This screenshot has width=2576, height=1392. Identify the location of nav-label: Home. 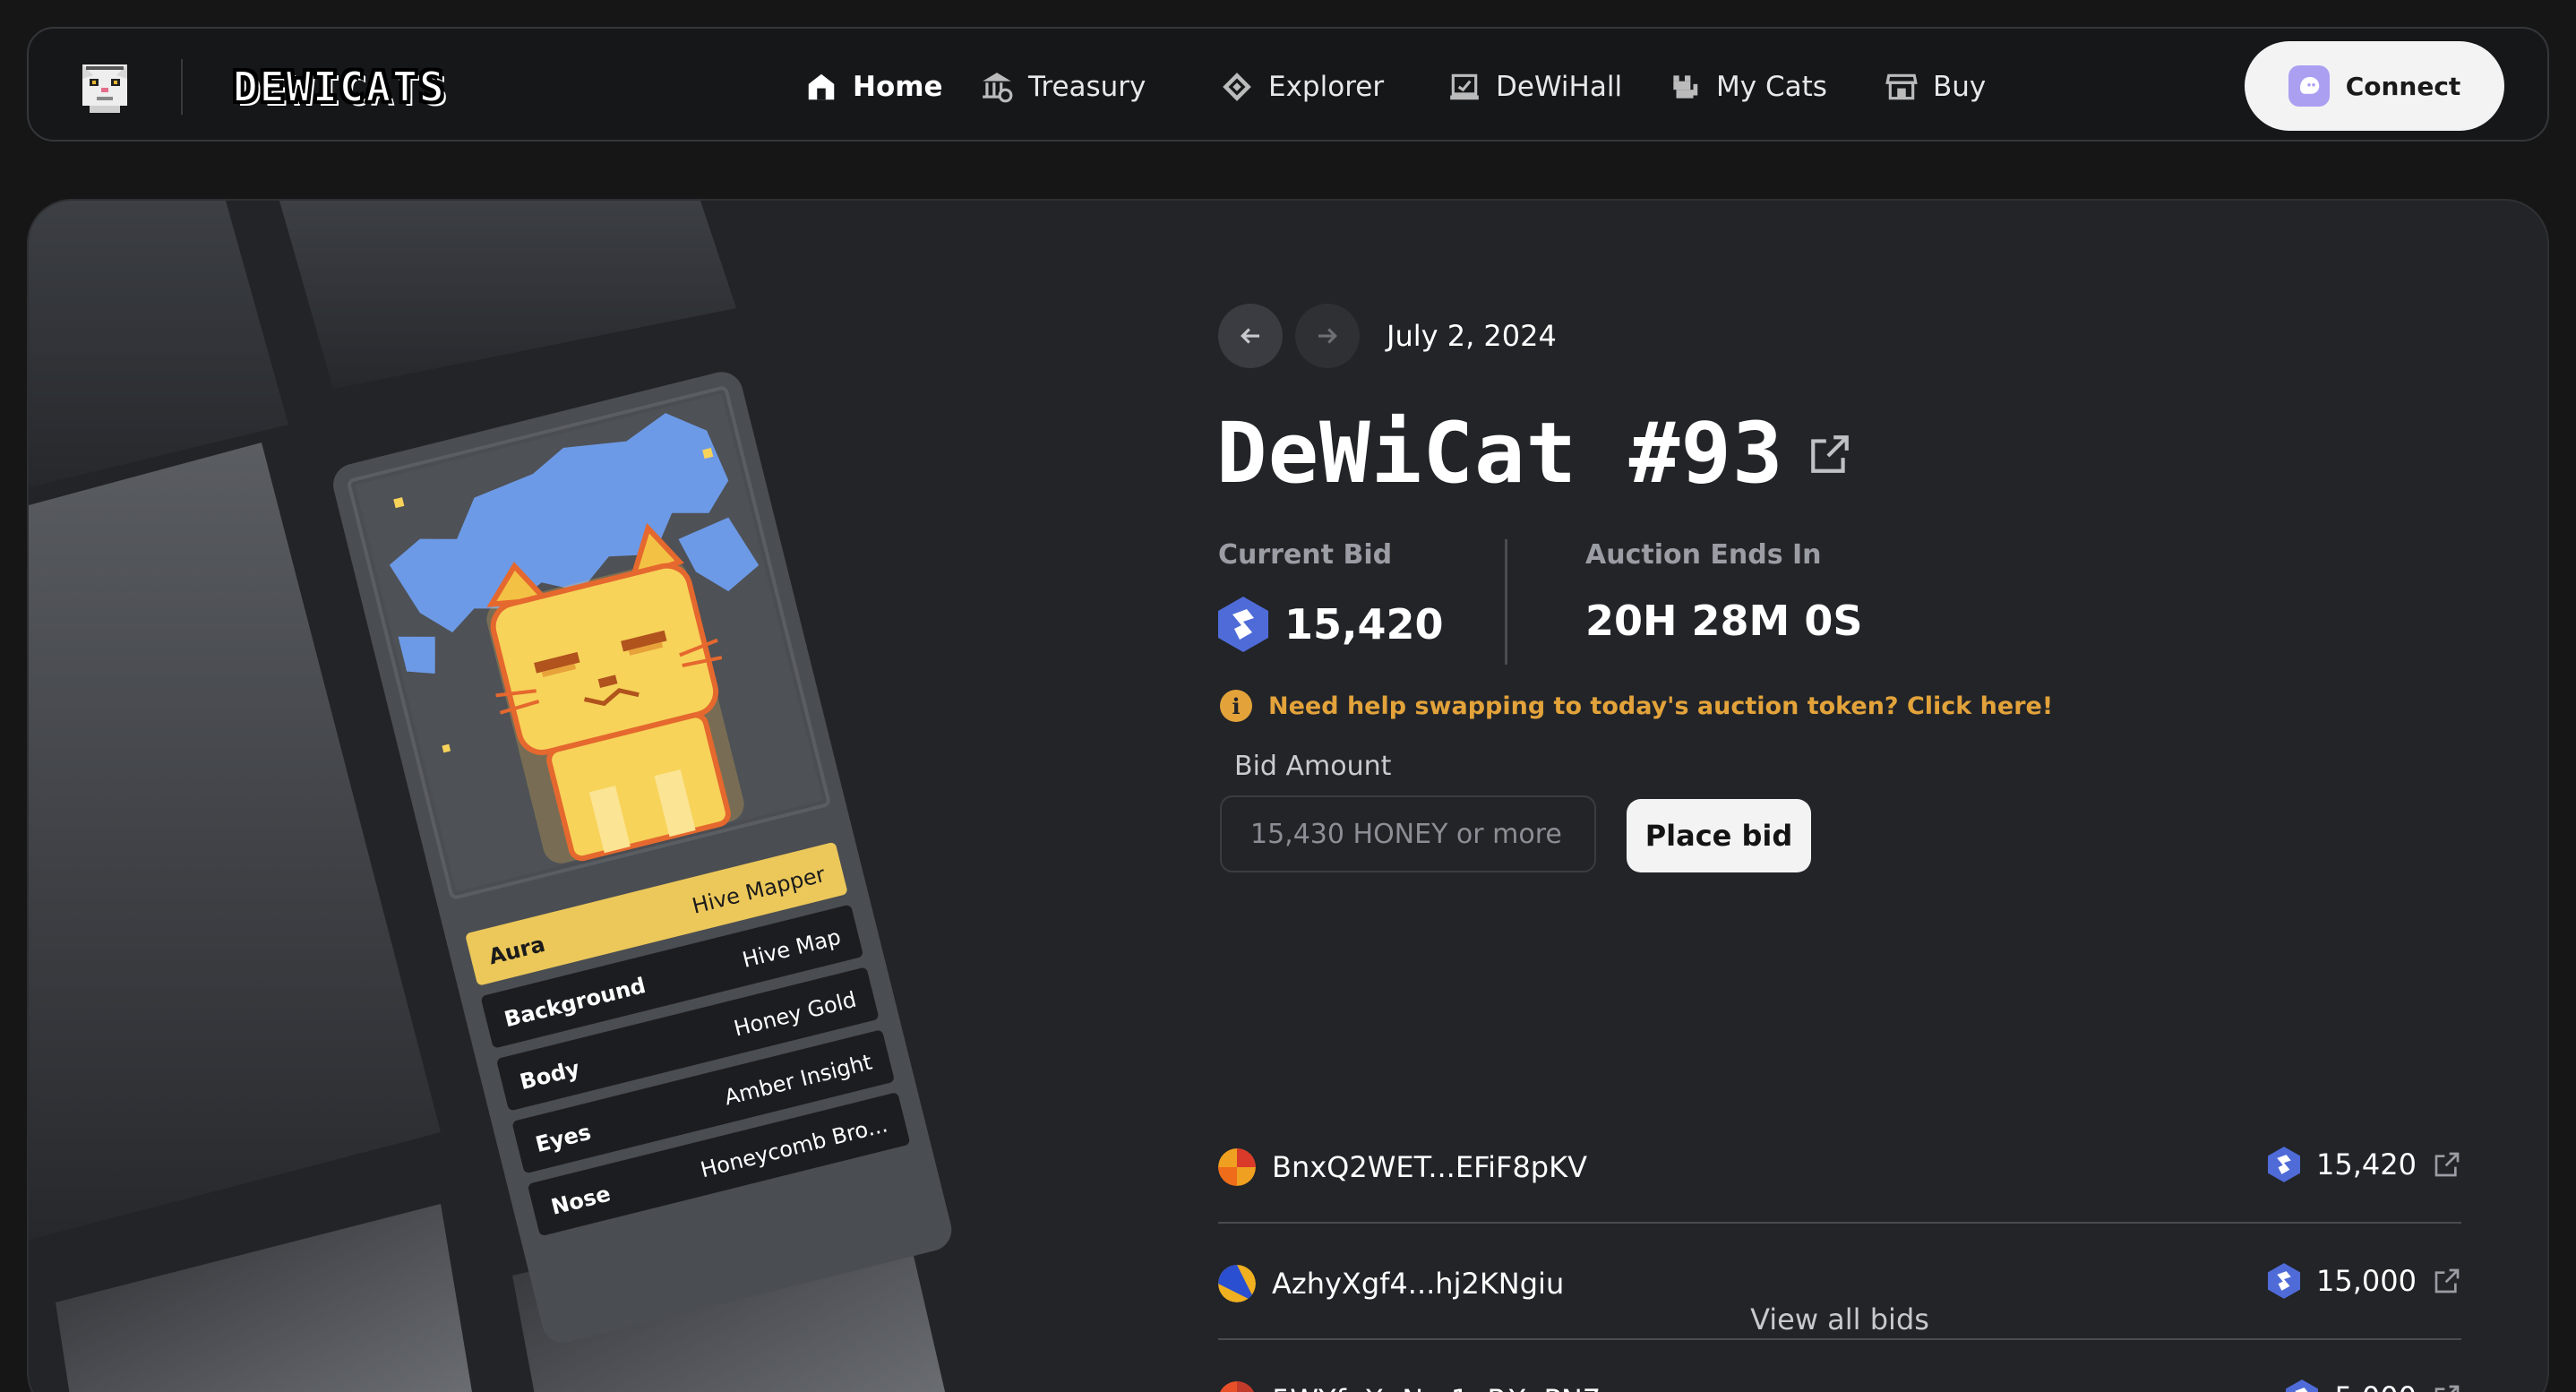
(898, 87).